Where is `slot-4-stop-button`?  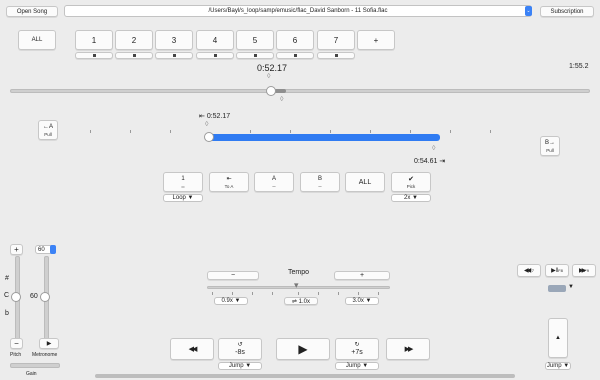 slot-4-stop-button is located at coordinates (215, 55).